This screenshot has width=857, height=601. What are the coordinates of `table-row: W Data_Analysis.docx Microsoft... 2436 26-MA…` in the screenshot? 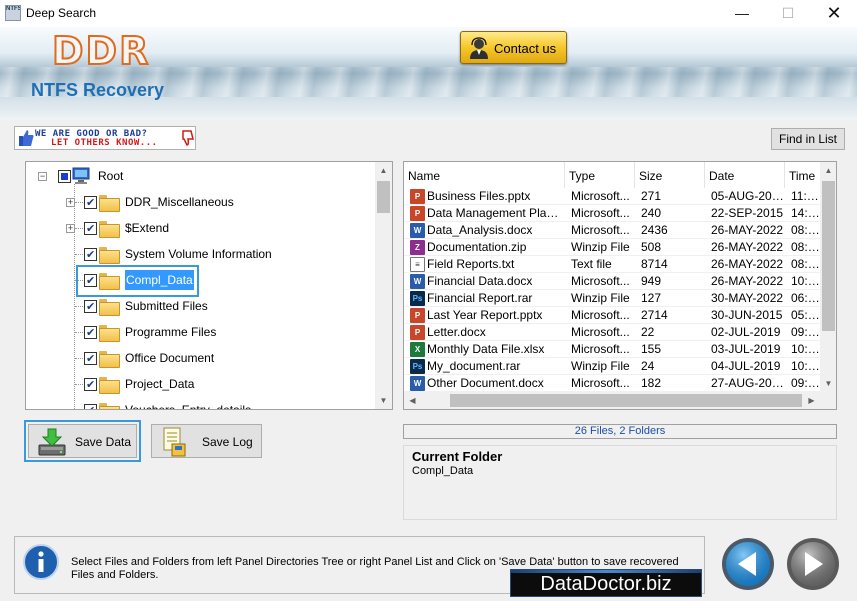 It's located at (612, 230).